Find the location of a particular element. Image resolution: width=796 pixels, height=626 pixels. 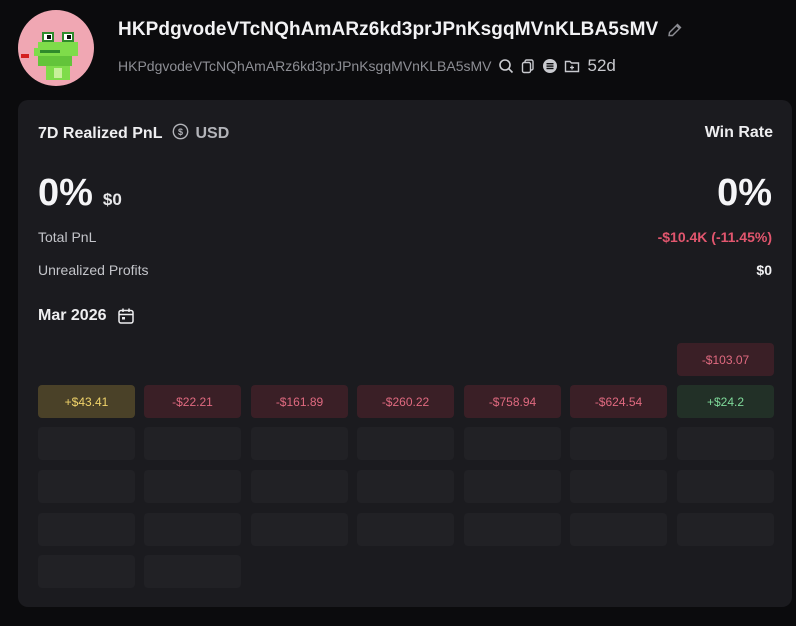

win-rate-title: Win Rate is located at coordinates (738, 132).